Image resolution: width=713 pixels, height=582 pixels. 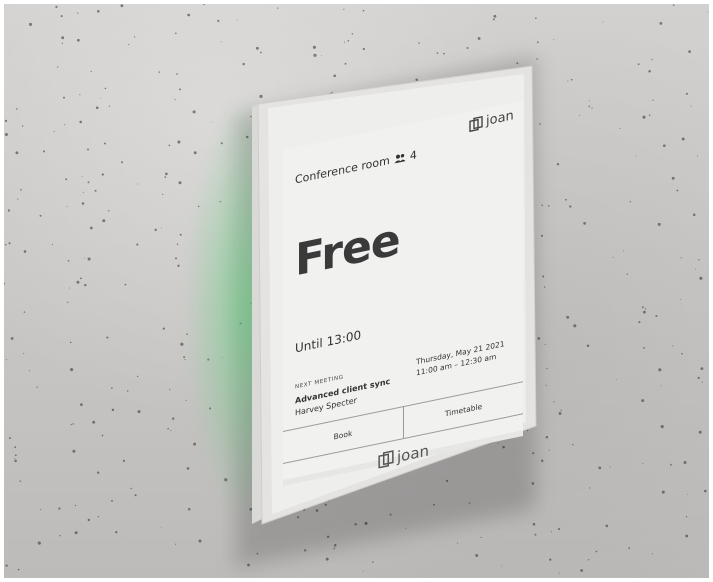 I want to click on room-name: Conference room, so click(x=342, y=170).